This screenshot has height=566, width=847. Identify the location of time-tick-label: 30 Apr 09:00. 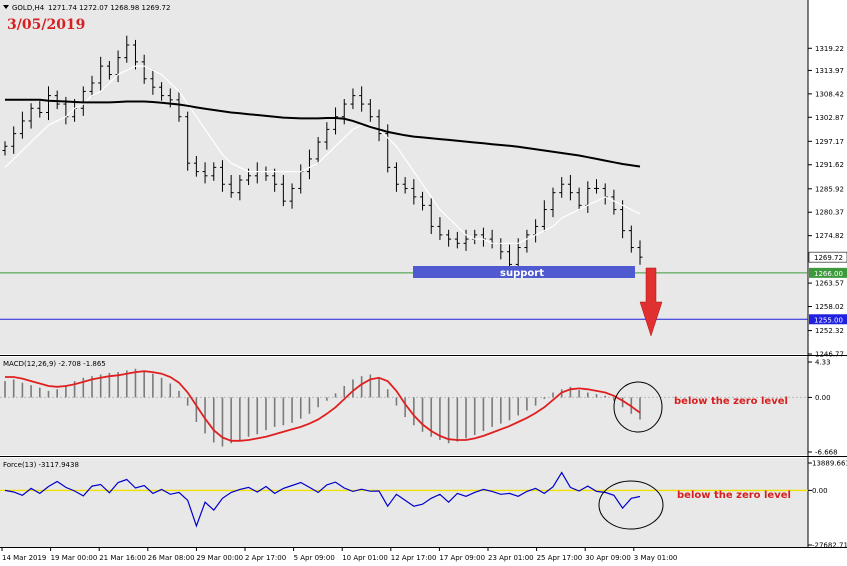
(608, 558).